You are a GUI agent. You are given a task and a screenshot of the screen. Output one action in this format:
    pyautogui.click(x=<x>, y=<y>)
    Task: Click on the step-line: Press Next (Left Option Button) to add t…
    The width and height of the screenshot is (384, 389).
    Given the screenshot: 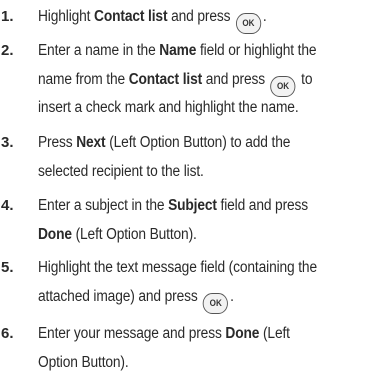 What is the action you would take?
    pyautogui.click(x=193, y=143)
    